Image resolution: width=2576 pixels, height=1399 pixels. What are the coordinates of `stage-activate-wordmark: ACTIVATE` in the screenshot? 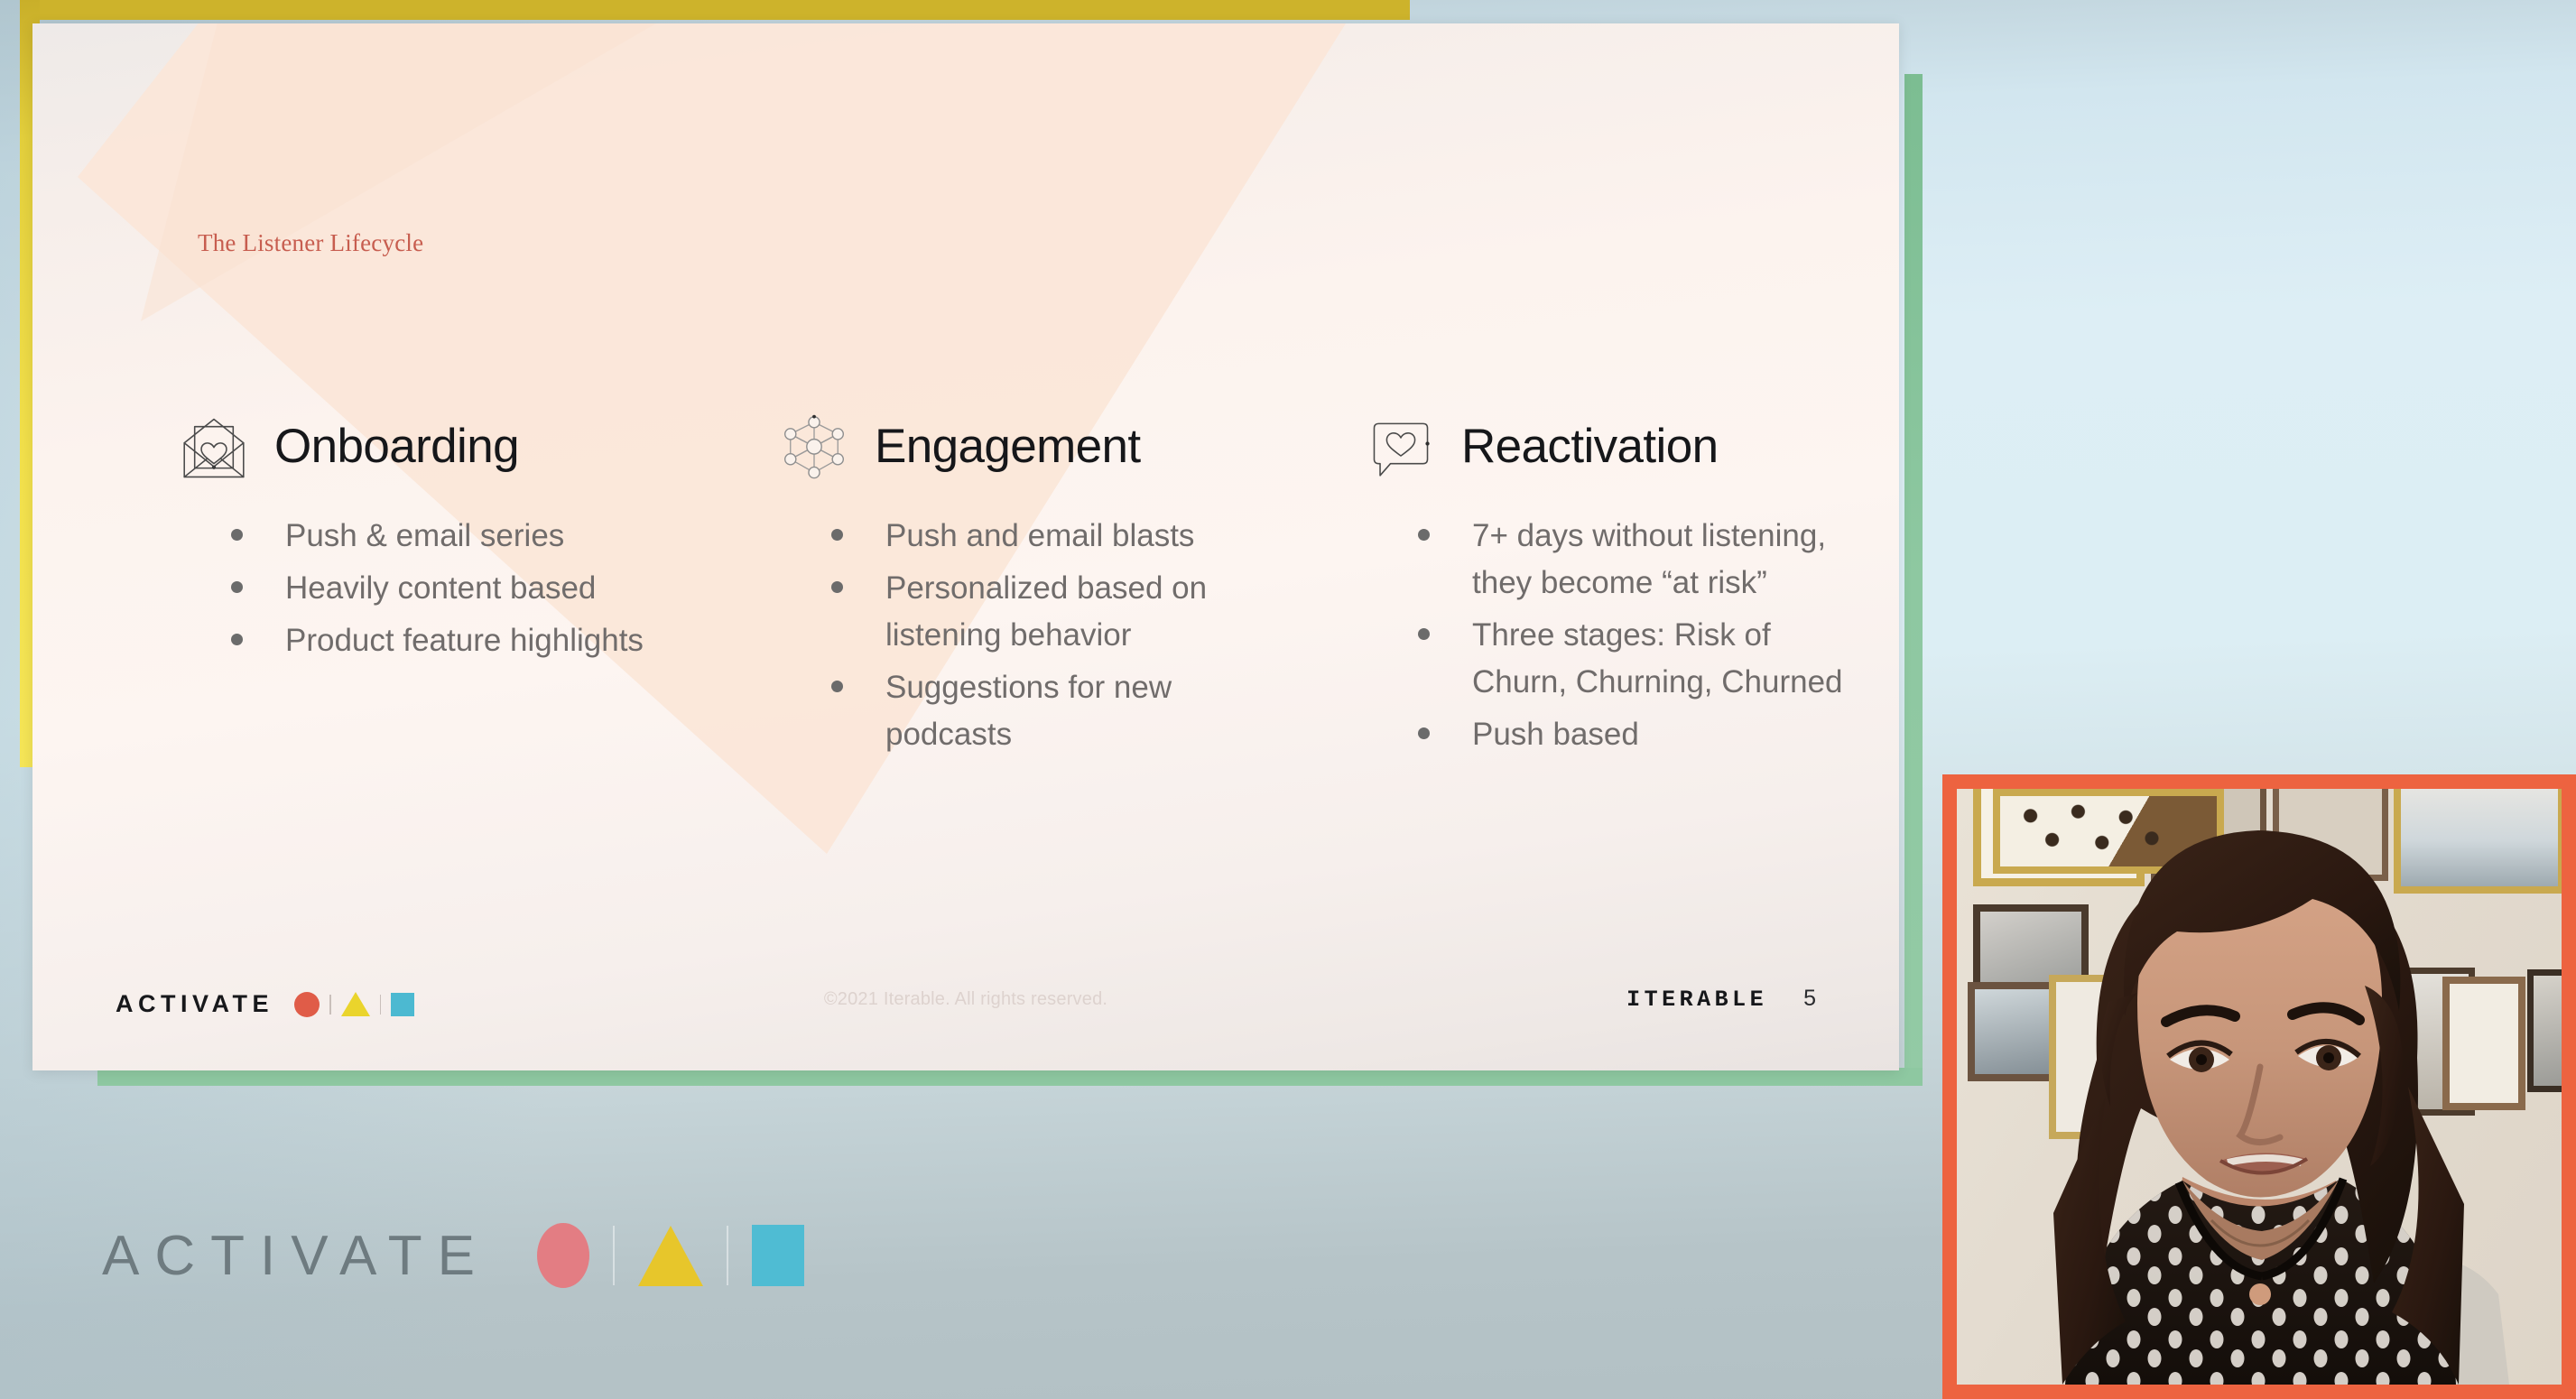 It's located at (296, 1255).